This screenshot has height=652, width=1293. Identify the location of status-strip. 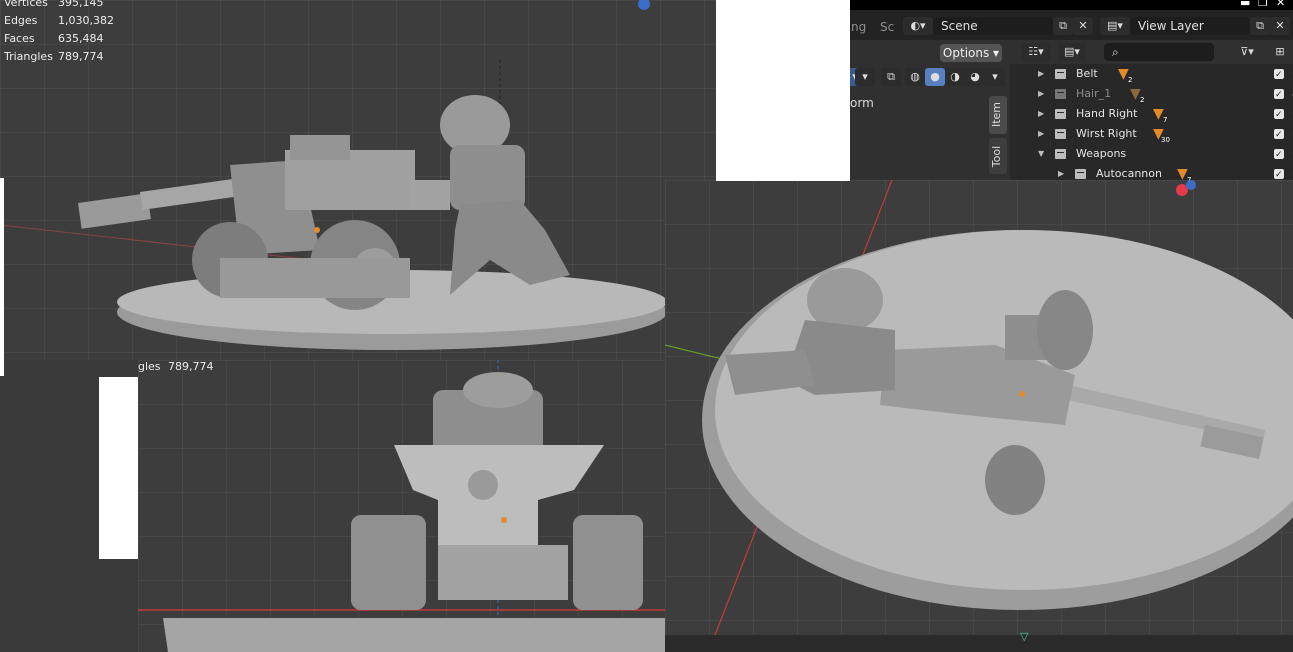
(979, 643).